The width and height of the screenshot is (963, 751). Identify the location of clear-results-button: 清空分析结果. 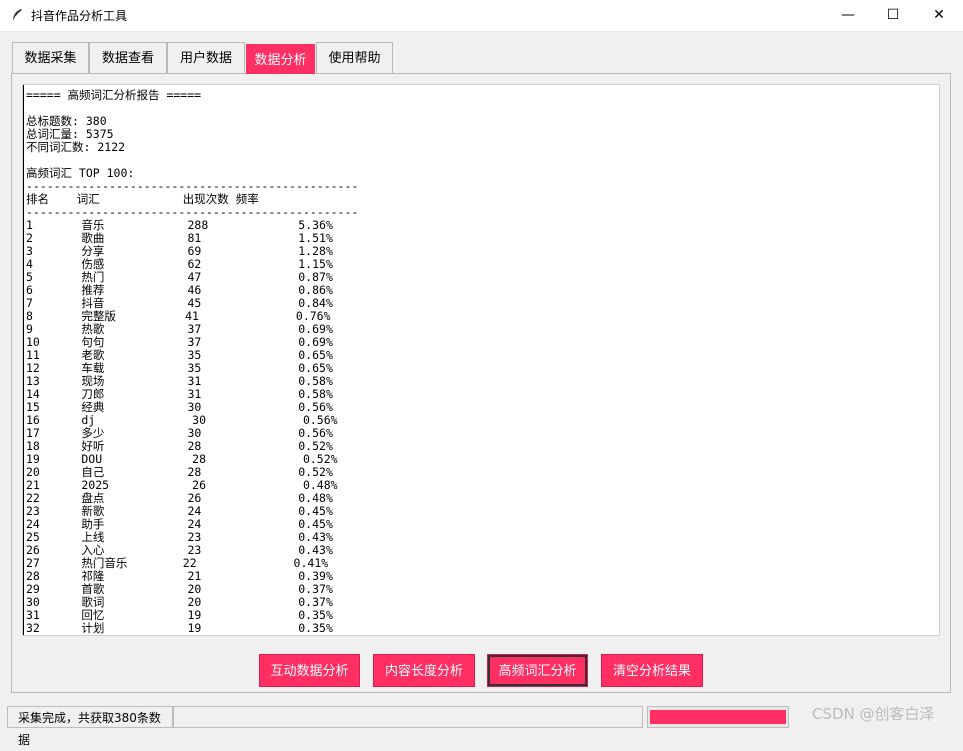
(652, 670).